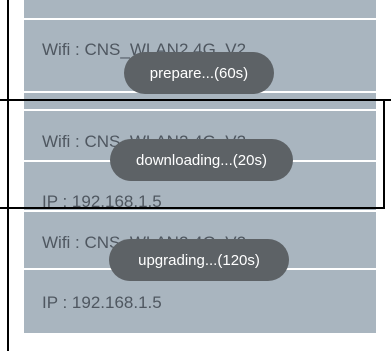 The height and width of the screenshot is (351, 391). What do you see at coordinates (384, 154) in the screenshot?
I see `frame-border-right` at bounding box center [384, 154].